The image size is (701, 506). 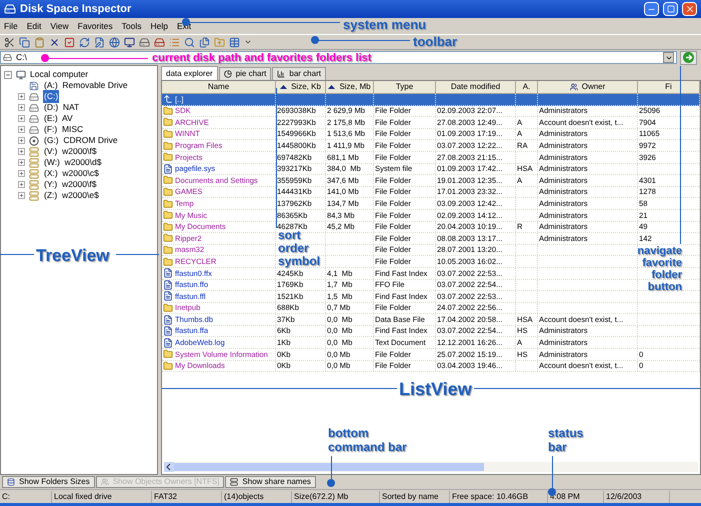 What do you see at coordinates (59, 74) in the screenshot?
I see `tree-item: Local computer` at bounding box center [59, 74].